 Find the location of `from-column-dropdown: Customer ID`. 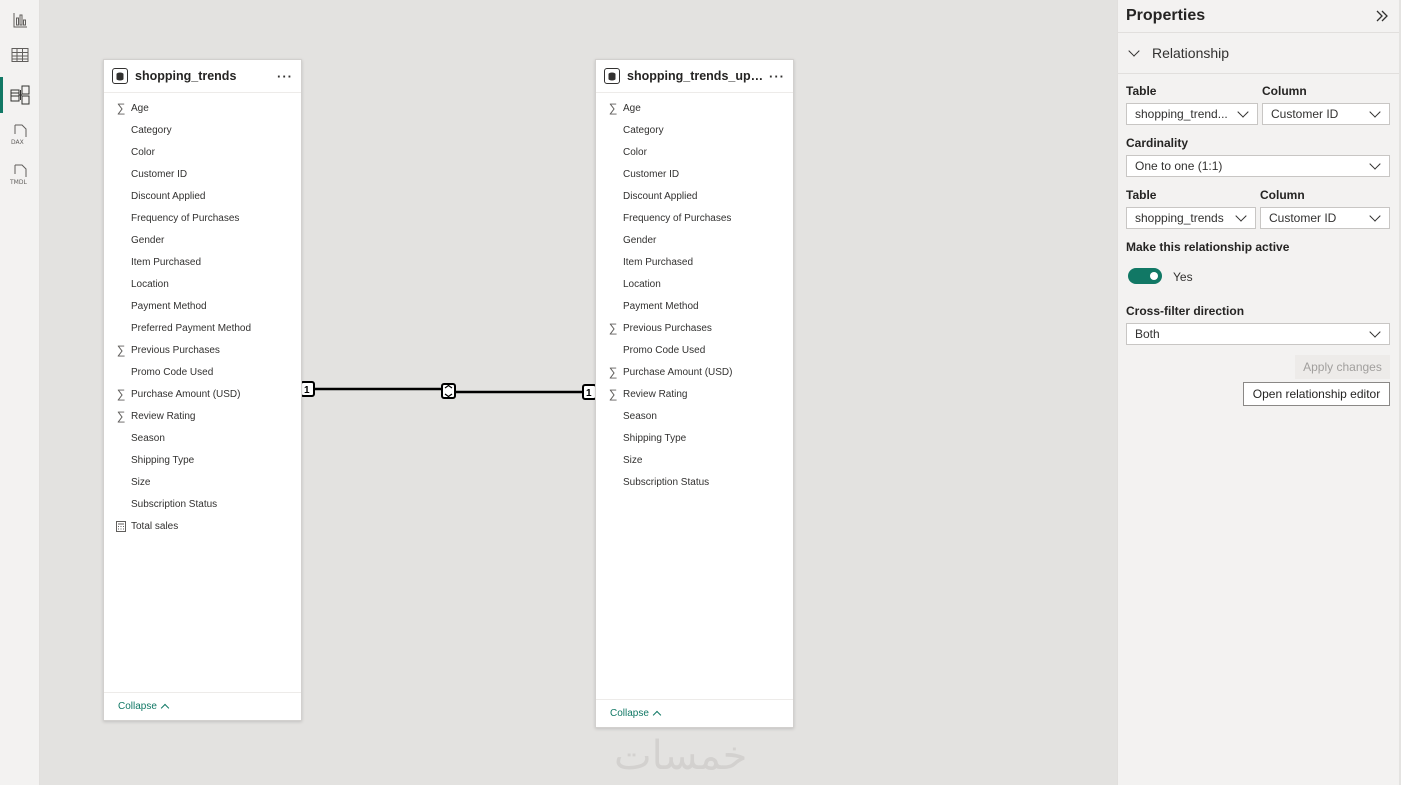

from-column-dropdown: Customer ID is located at coordinates (1326, 114).